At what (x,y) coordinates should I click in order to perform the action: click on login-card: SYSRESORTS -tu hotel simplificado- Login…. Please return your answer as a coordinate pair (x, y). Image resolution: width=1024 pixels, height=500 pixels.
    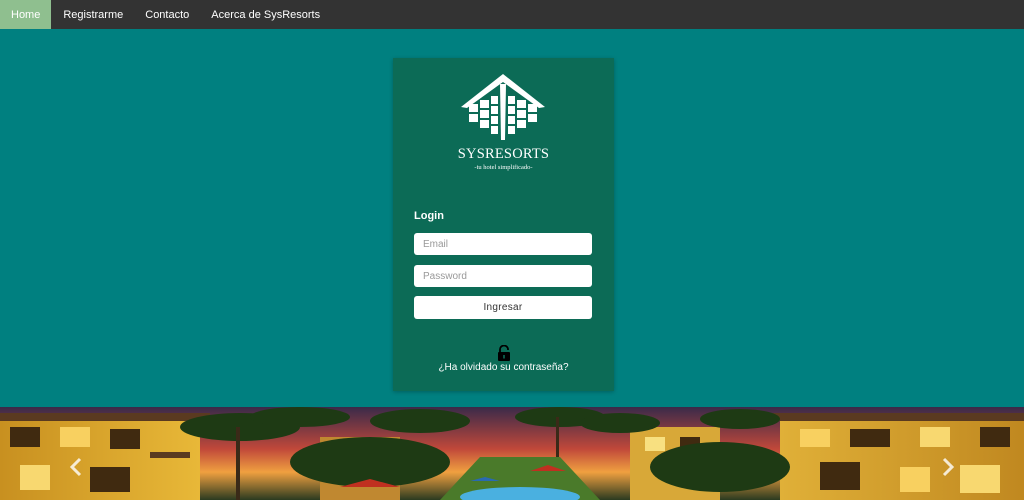
    Looking at the image, I should click on (503, 224).